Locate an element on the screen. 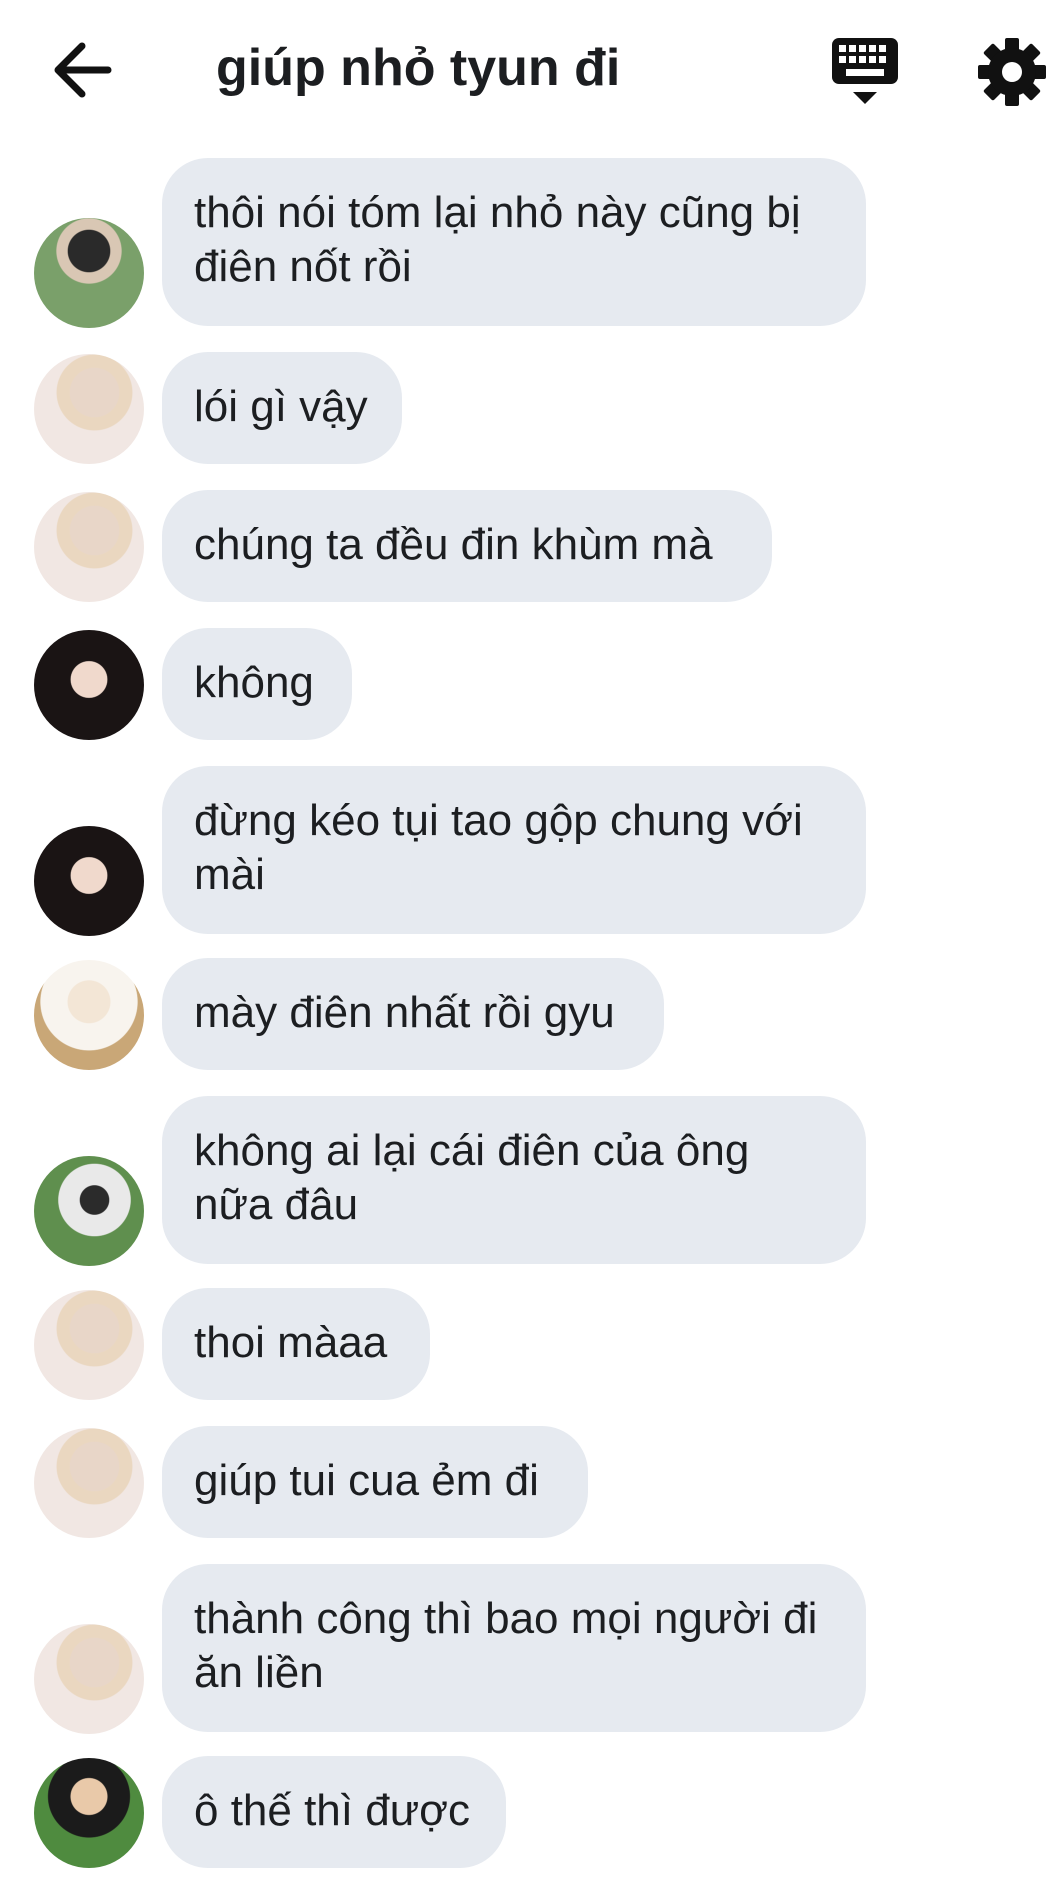  message-bubble: đừng kéo tụi tao gộp chung với mài is located at coordinates (514, 850).